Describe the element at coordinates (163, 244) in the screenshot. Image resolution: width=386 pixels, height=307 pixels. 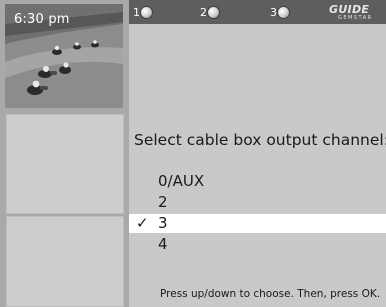
I see `option-label: 4` at that location.